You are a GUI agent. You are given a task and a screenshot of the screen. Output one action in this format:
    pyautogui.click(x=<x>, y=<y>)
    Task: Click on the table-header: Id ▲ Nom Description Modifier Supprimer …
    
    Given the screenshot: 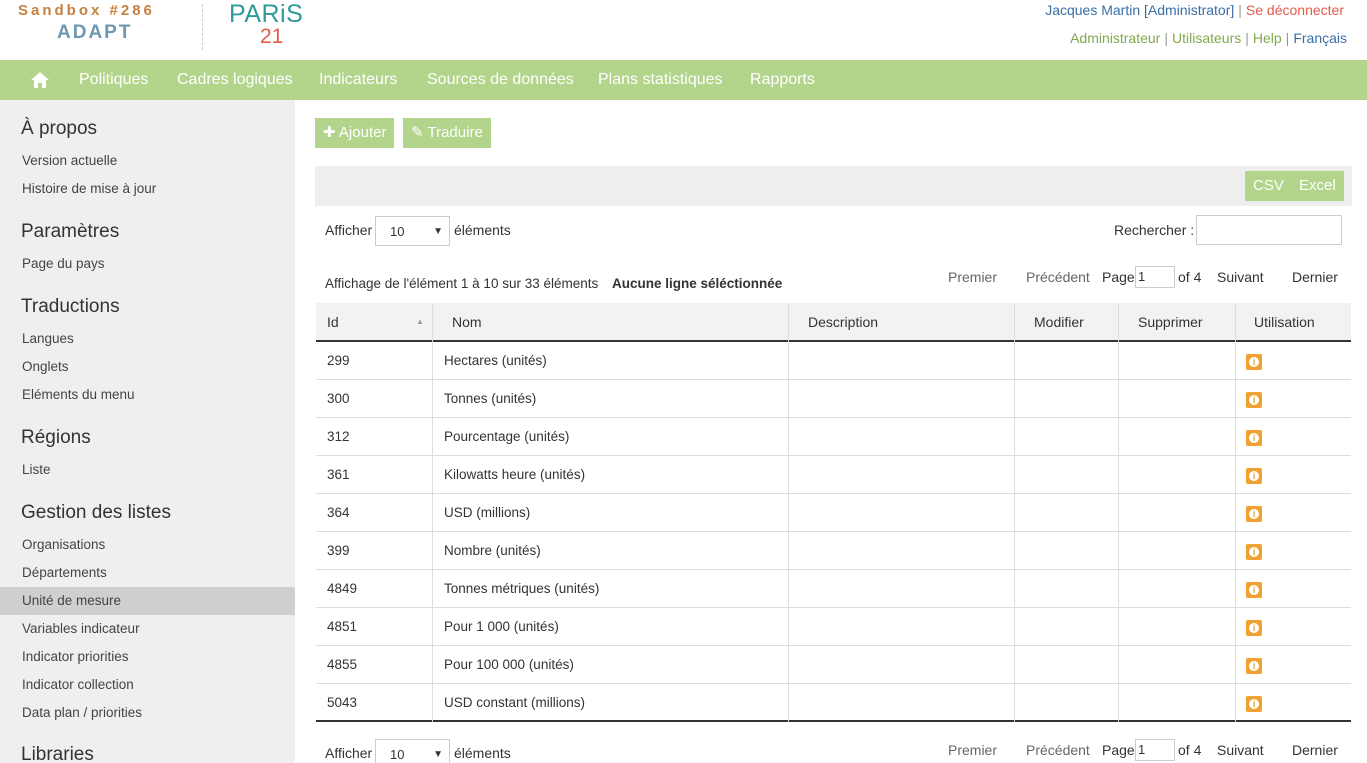 What is the action you would take?
    pyautogui.click(x=833, y=322)
    